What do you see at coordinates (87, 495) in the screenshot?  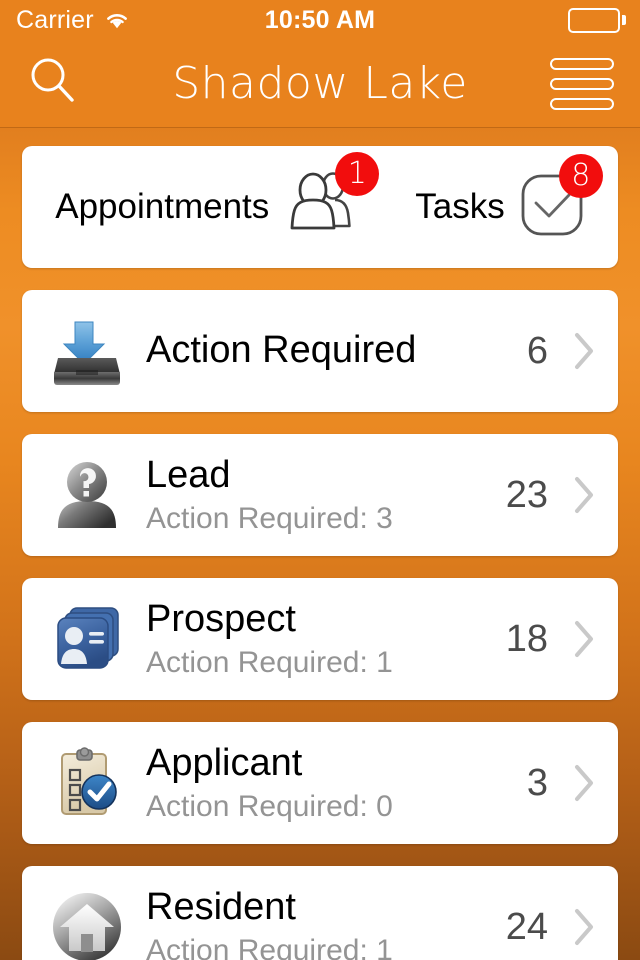 I see `person-question-mark-icon` at bounding box center [87, 495].